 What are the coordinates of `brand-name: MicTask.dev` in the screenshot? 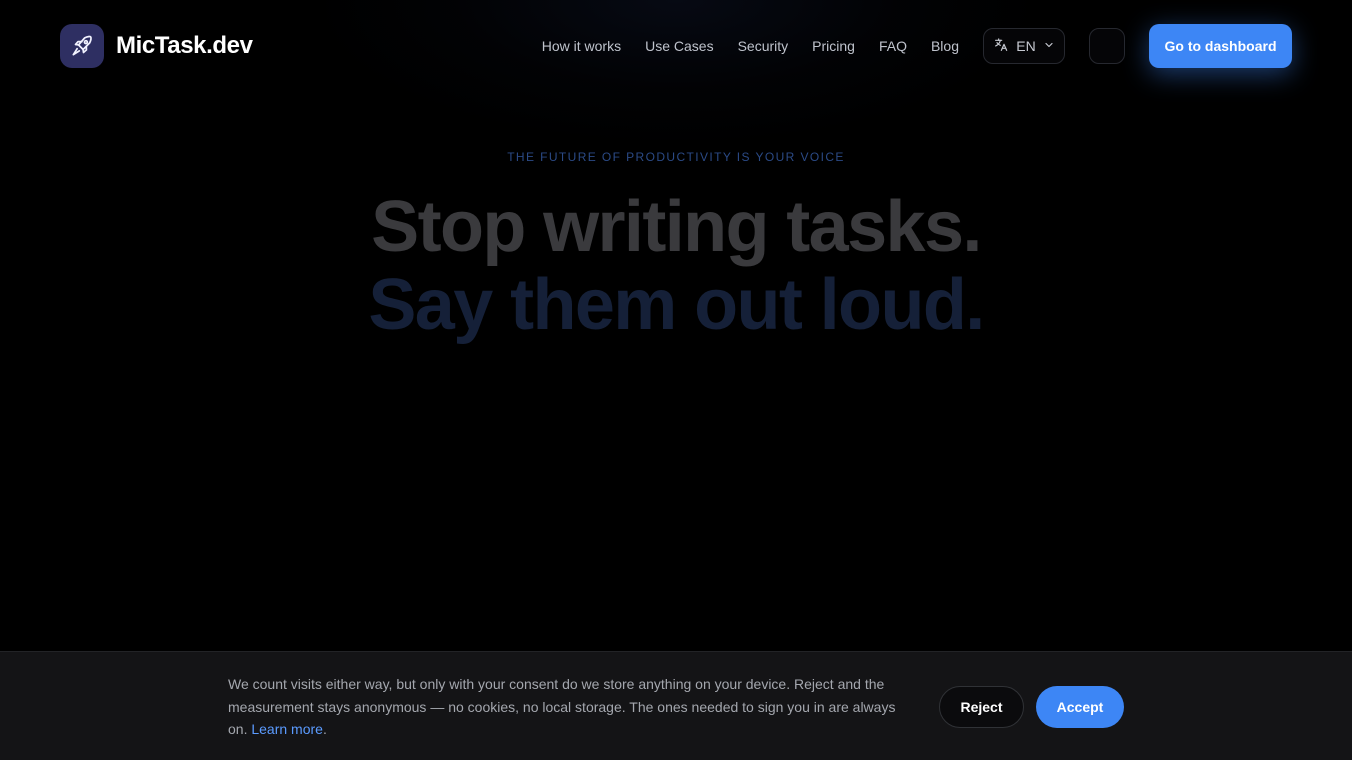 It's located at (184, 45).